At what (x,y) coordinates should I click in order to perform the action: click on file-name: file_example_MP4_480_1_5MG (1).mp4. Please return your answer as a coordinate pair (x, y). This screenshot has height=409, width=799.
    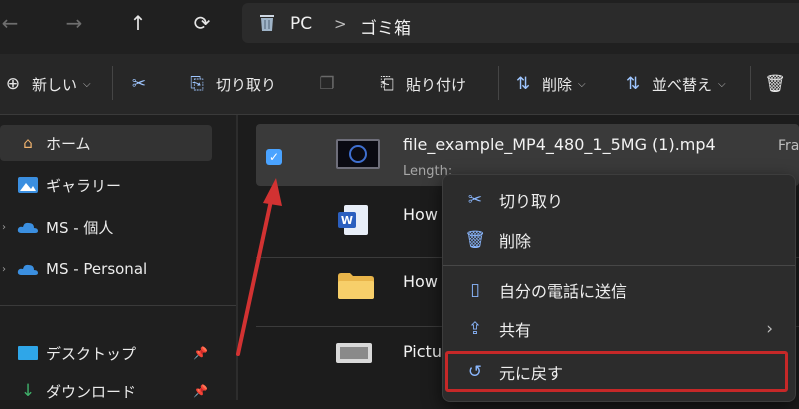
    Looking at the image, I should click on (559, 144).